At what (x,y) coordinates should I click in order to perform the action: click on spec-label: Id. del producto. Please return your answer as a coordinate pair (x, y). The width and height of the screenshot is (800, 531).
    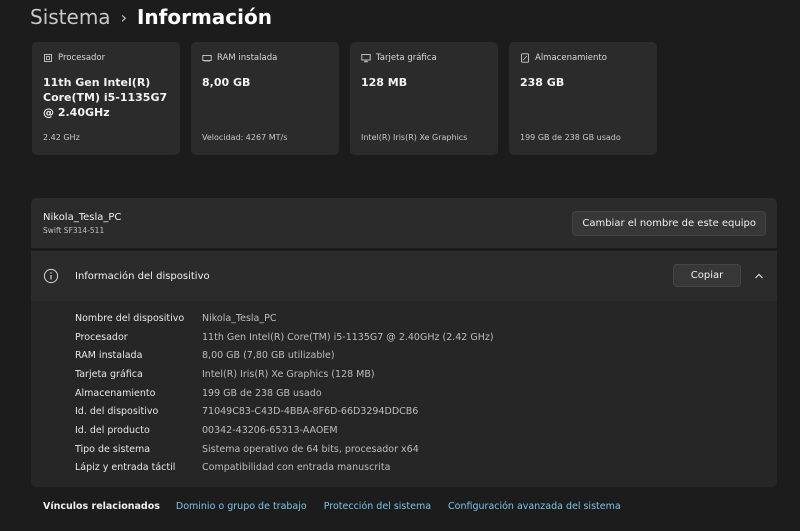
    Looking at the image, I should click on (112, 430).